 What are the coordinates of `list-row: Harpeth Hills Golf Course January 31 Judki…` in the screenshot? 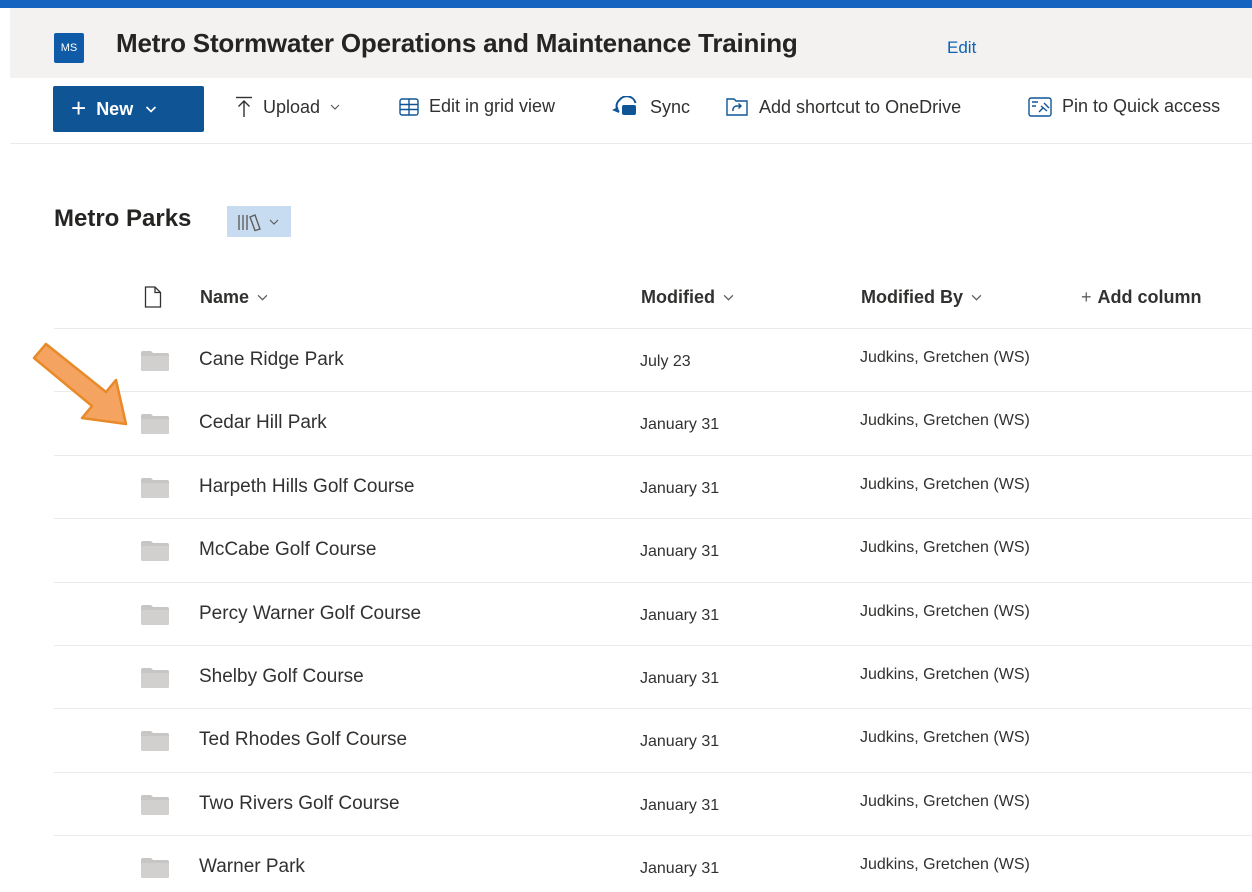 It's located at (653, 488).